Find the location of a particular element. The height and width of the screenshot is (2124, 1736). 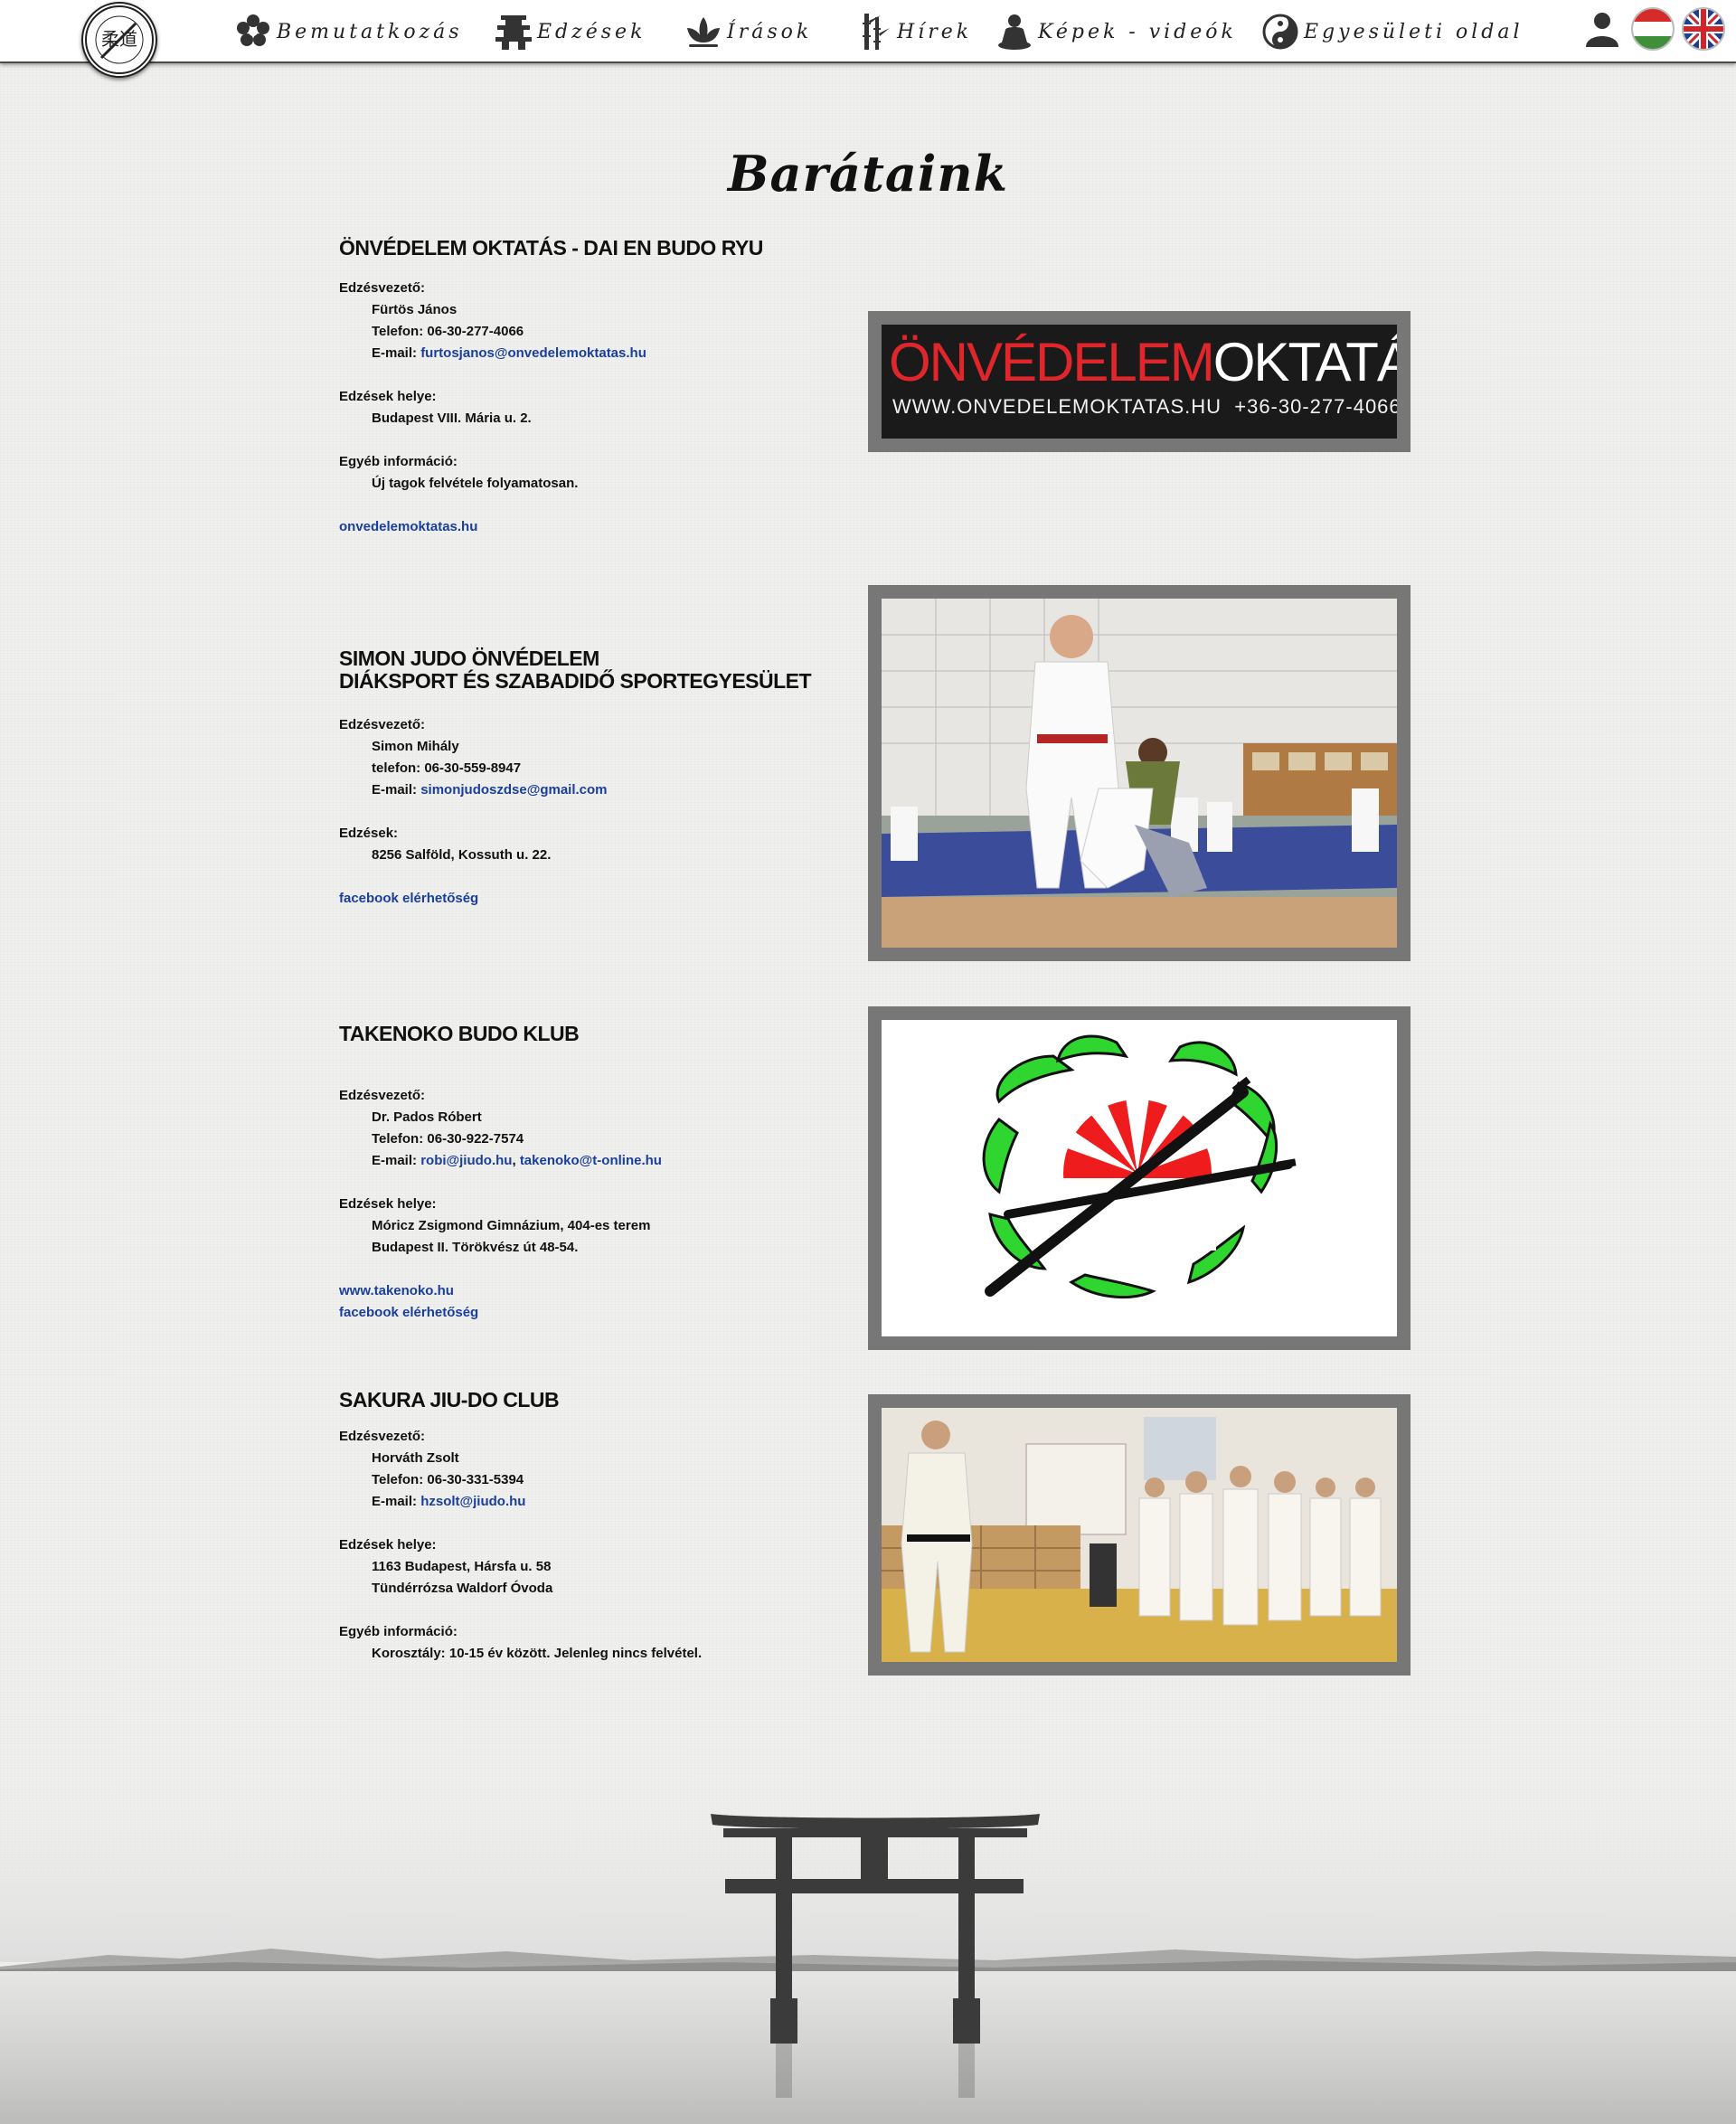

email-link: furtosjanos@onvedelemoktatas.hu is located at coordinates (533, 353).